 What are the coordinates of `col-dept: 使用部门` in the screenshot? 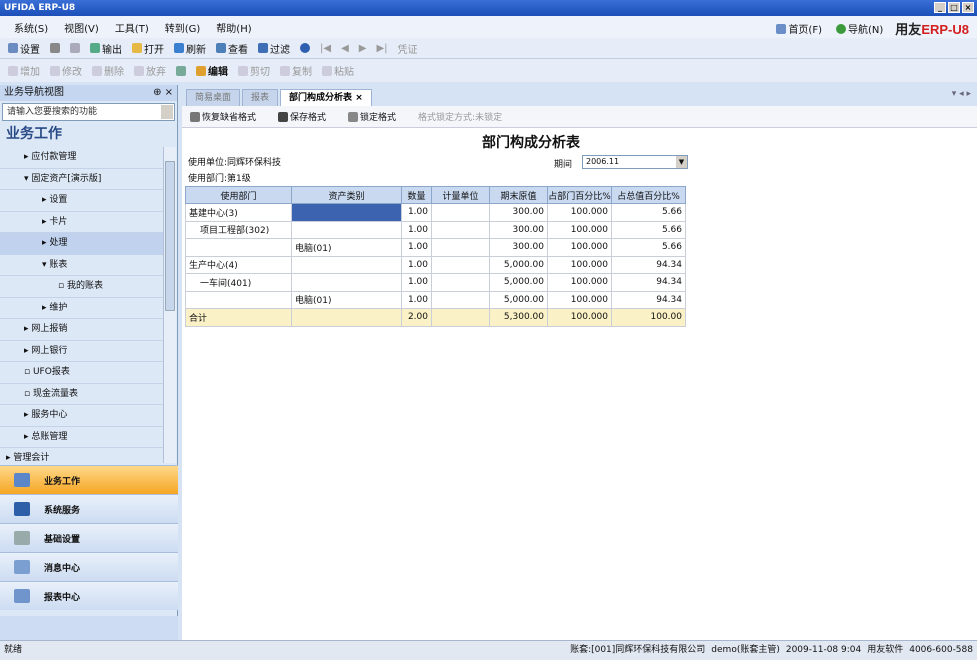 It's located at (238, 195).